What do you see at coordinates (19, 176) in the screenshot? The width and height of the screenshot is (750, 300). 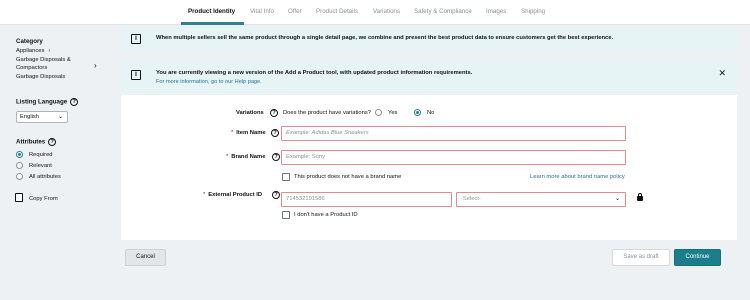 I see `attributes-all-radio` at bounding box center [19, 176].